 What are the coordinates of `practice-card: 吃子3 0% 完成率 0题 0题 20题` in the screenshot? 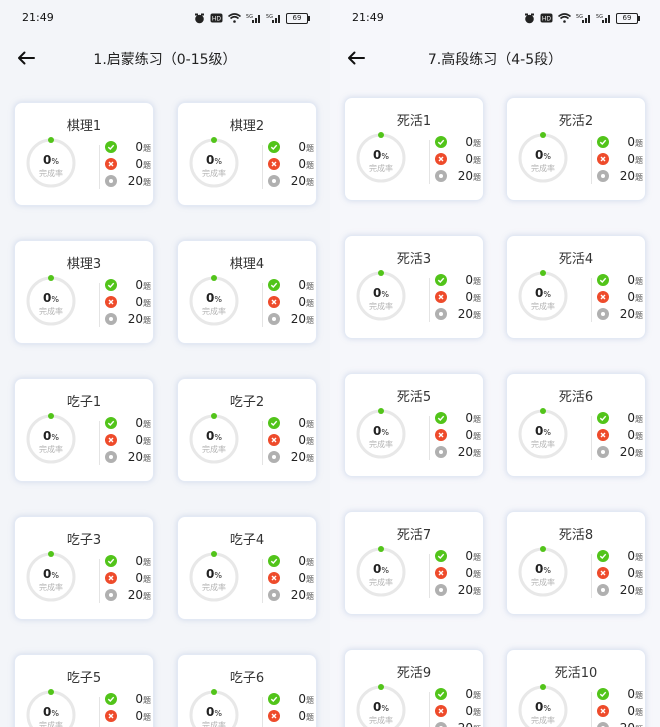 It's located at (84, 568).